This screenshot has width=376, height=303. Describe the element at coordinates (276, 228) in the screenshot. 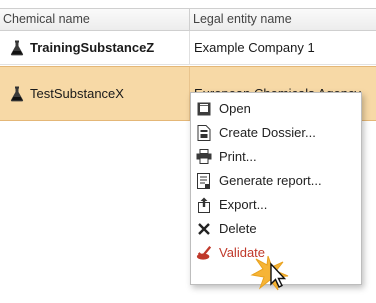

I see `menu-item-delete: Delete` at that location.